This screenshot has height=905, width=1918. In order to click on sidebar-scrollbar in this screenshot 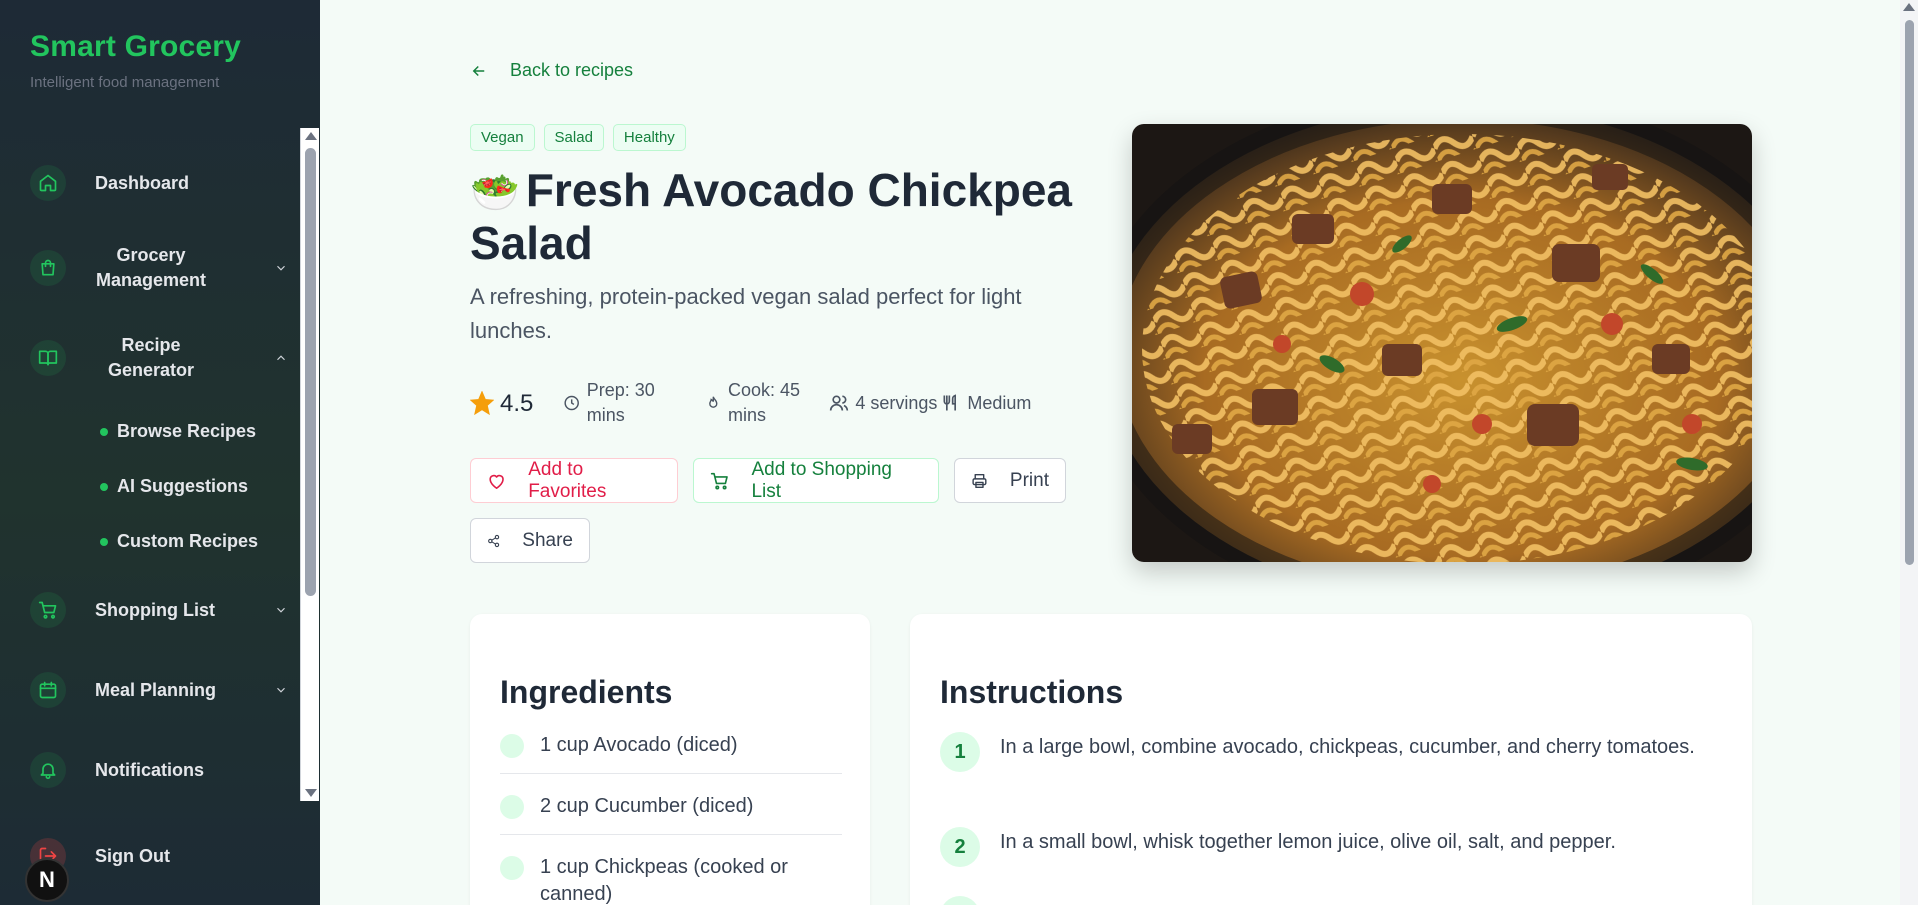, I will do `click(309, 464)`.